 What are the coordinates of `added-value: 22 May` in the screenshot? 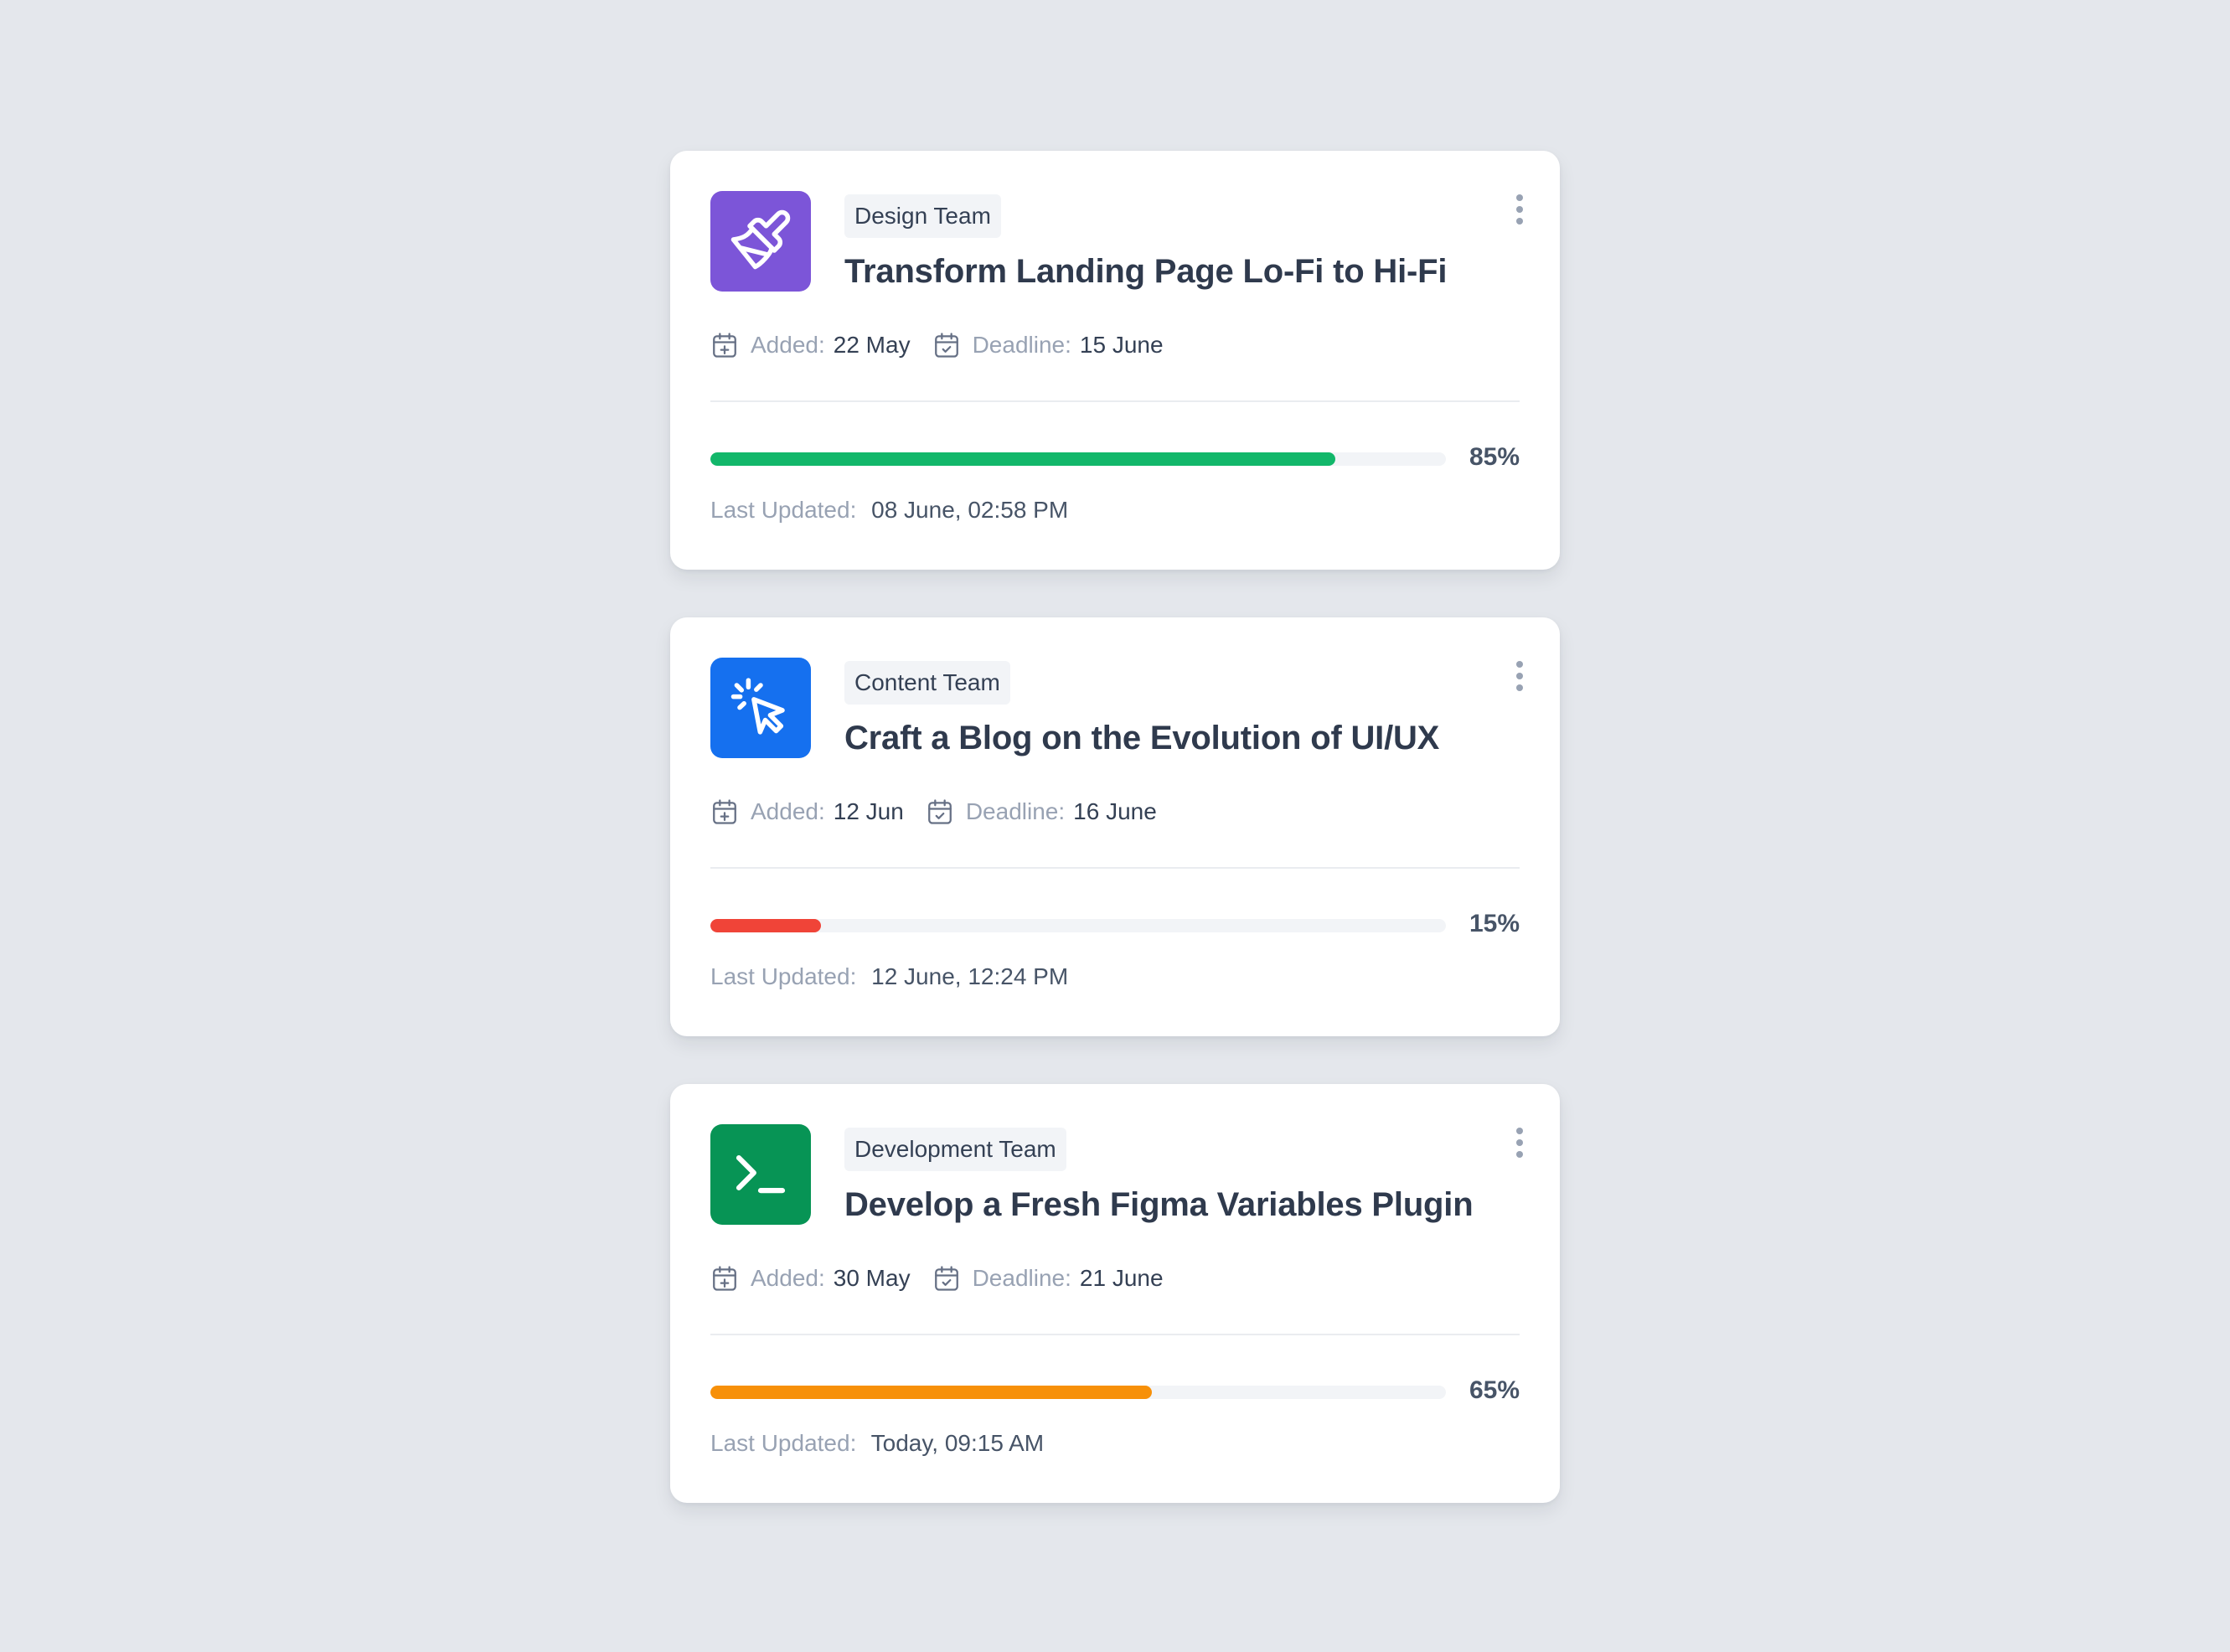 It's located at (872, 345).